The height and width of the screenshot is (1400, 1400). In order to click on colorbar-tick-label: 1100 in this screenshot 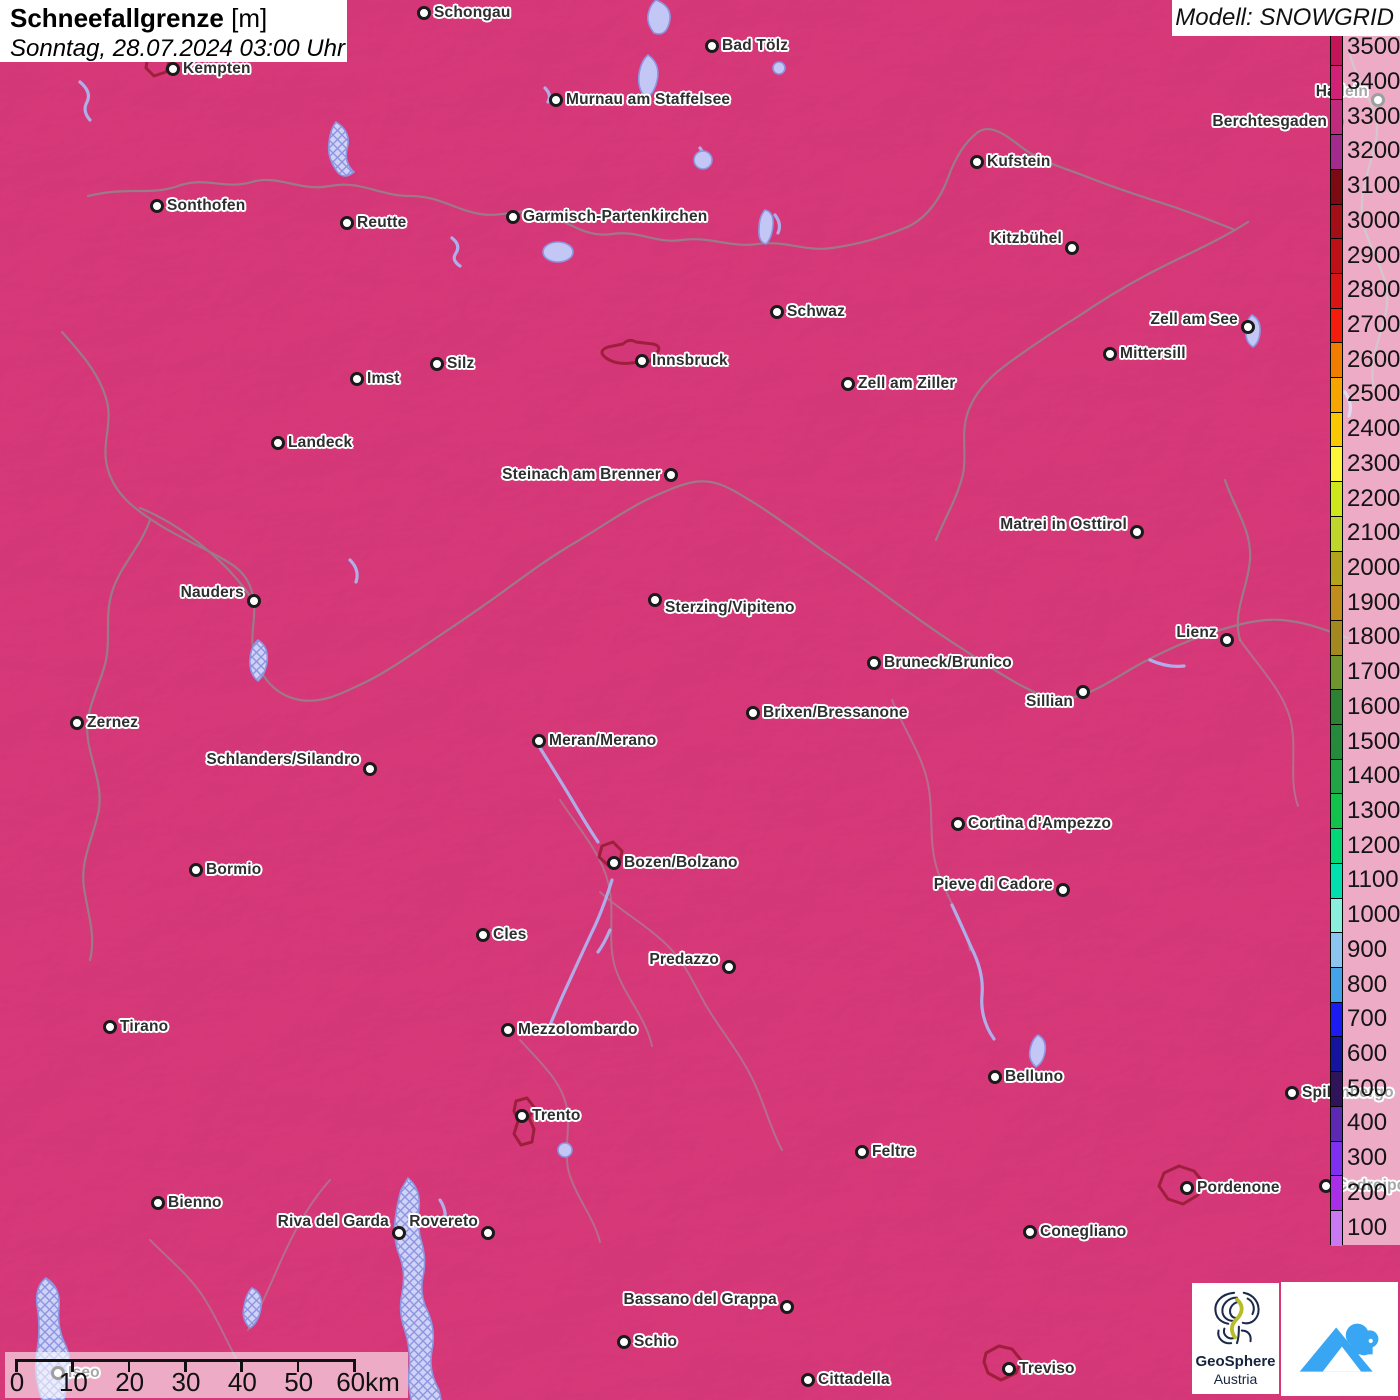, I will do `click(1373, 880)`.